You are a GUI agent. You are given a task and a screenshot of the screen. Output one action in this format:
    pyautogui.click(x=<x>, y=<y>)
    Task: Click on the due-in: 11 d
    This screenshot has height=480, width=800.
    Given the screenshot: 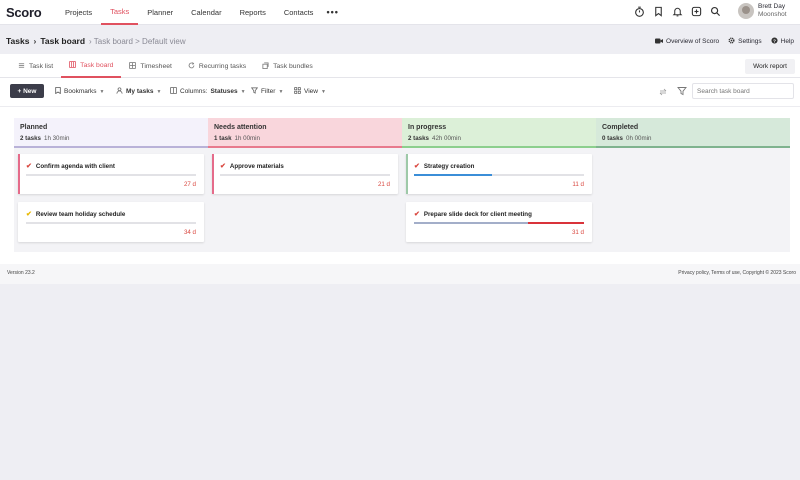 What is the action you would take?
    pyautogui.click(x=578, y=184)
    